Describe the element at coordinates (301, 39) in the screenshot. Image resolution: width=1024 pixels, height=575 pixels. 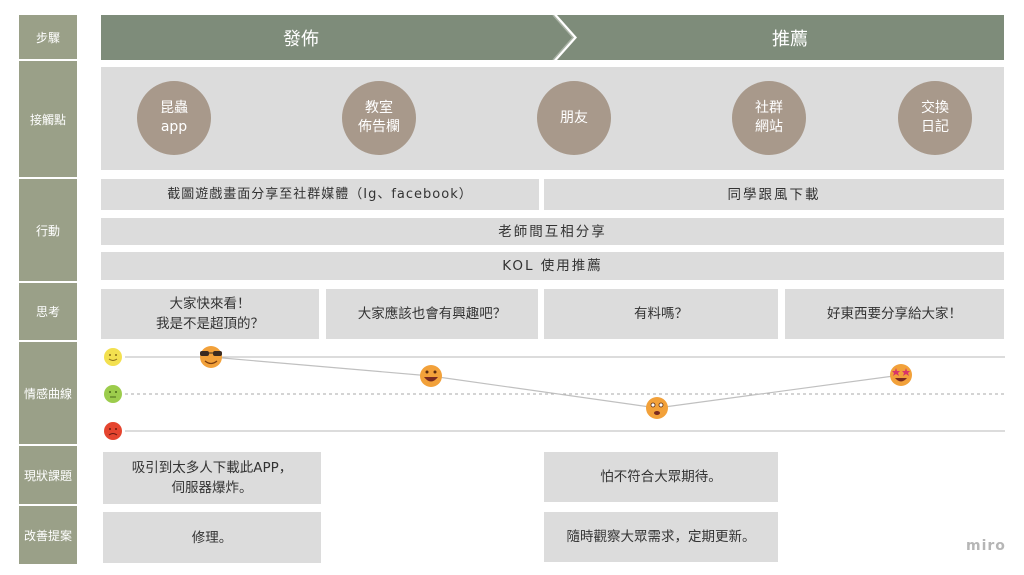
I see `phase-publish-label: 發佈` at that location.